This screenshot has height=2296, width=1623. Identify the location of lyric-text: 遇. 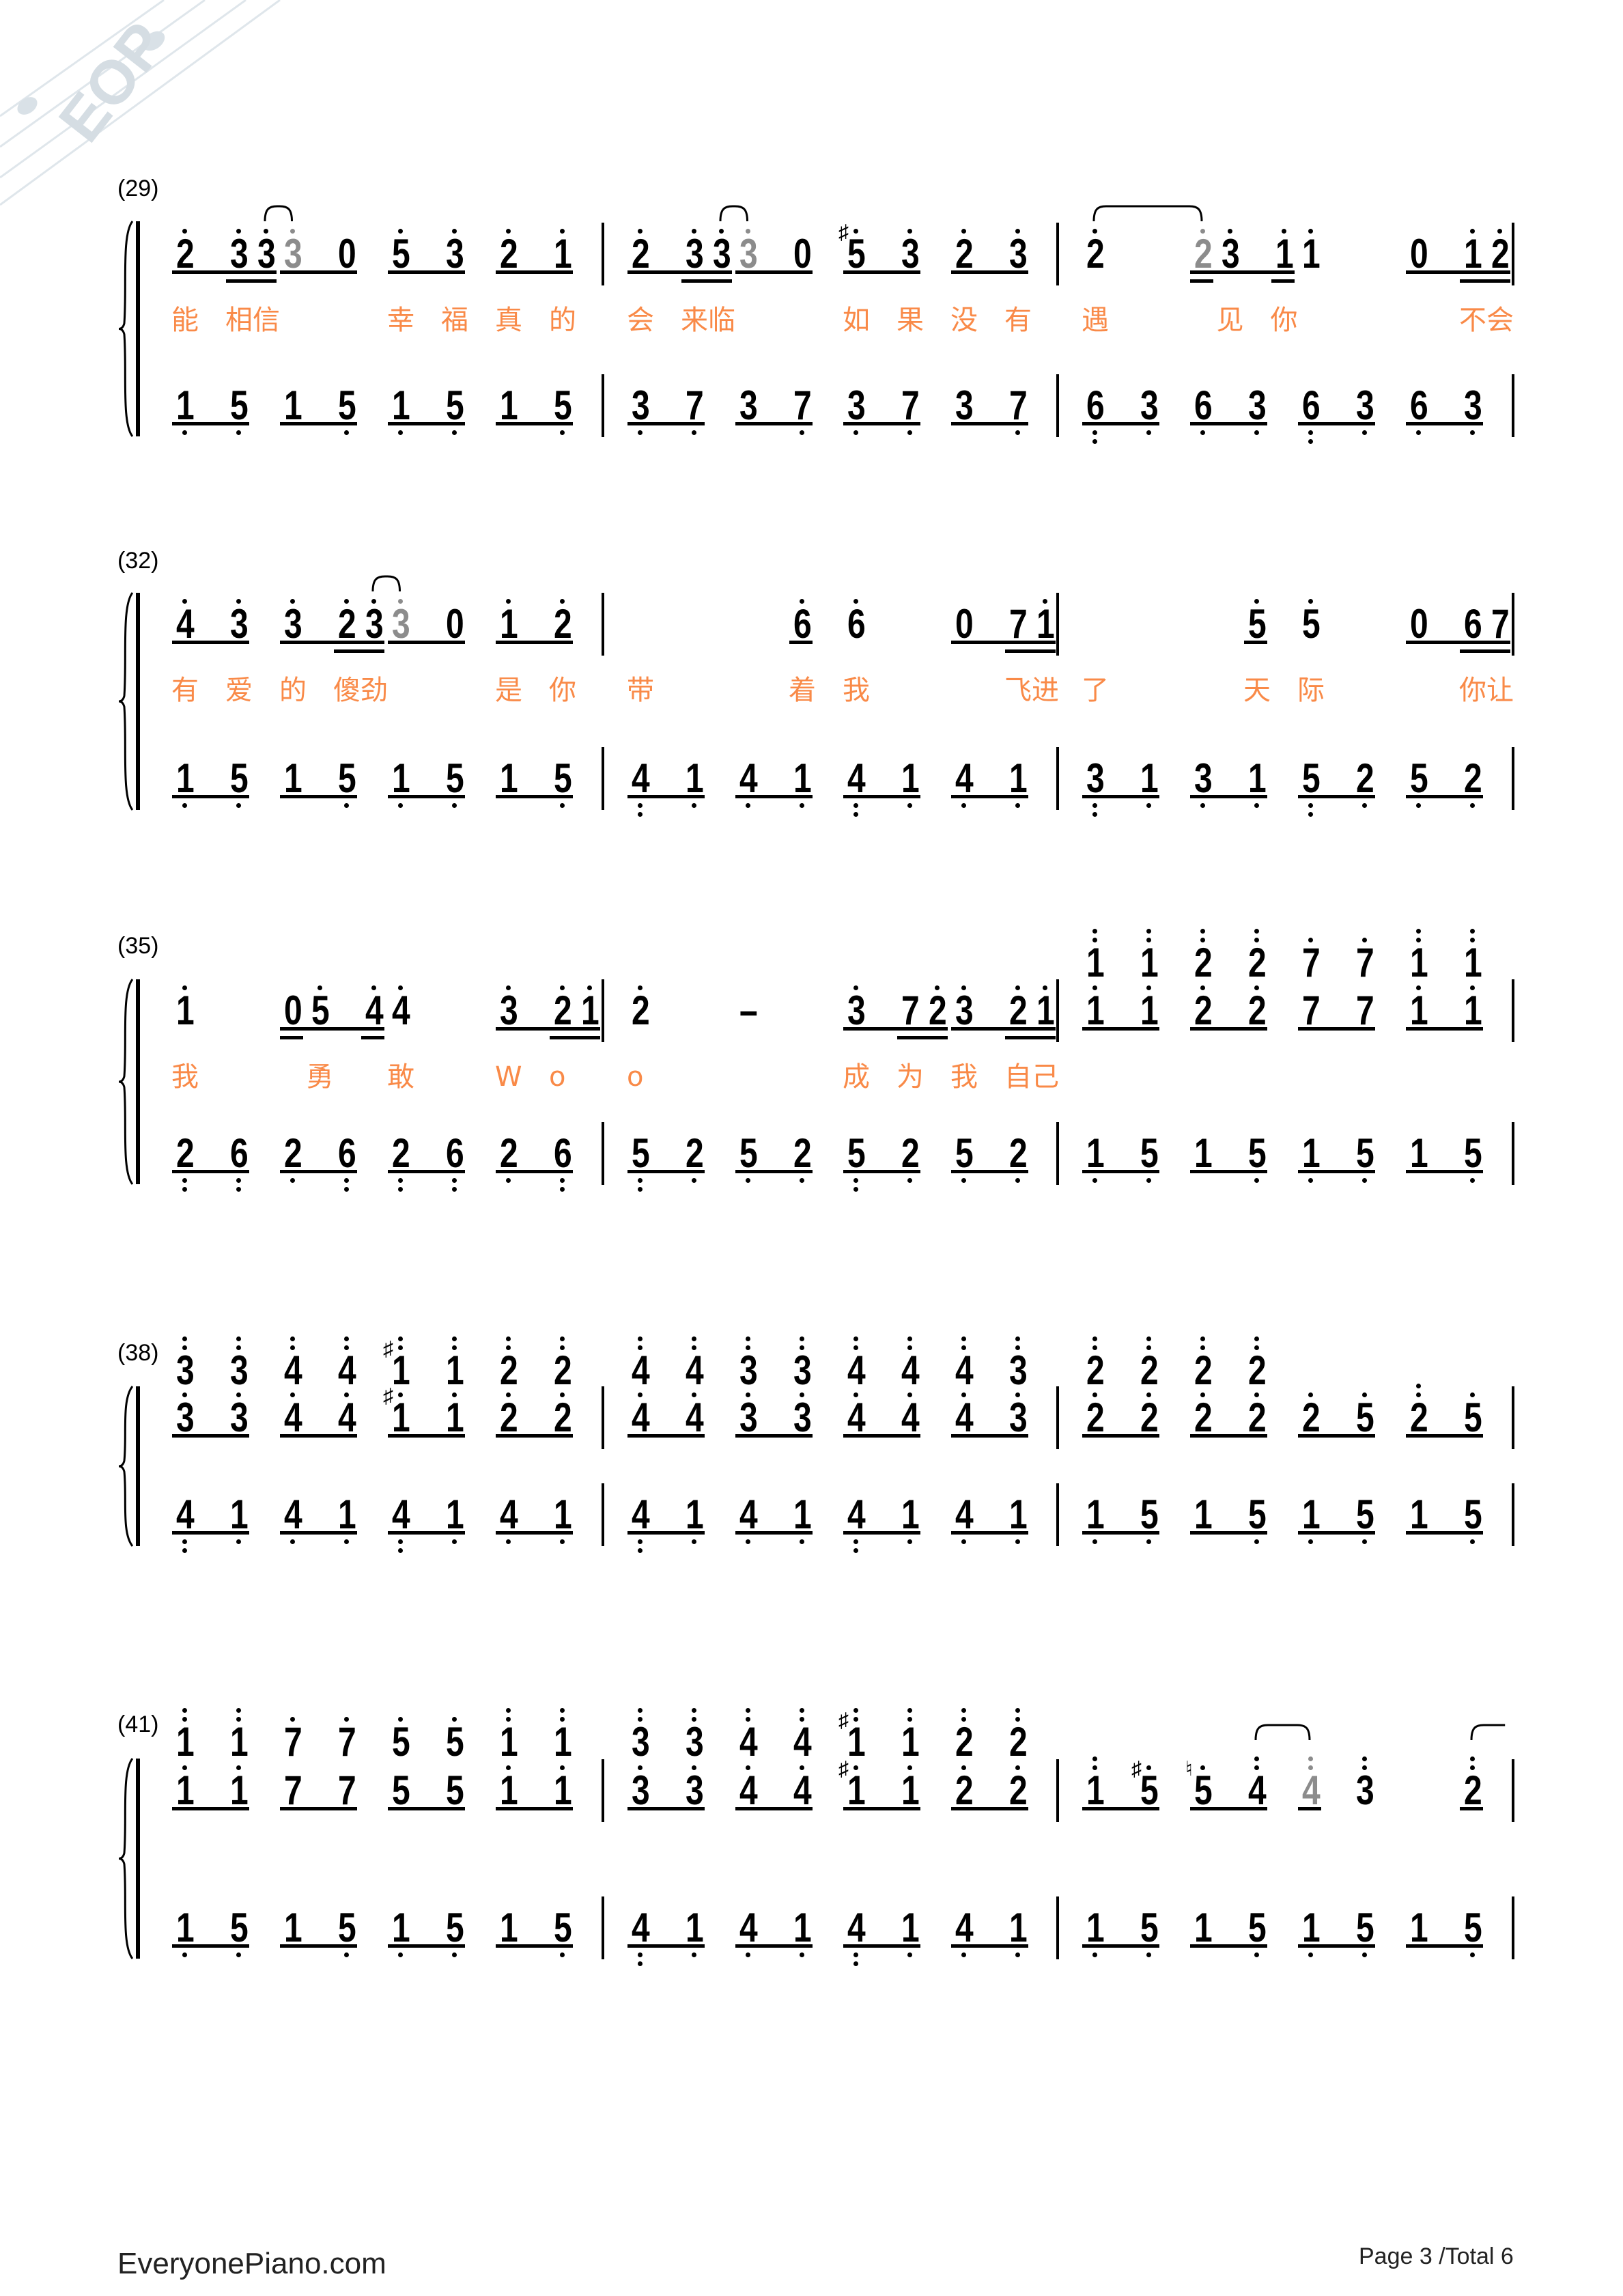
(1095, 320).